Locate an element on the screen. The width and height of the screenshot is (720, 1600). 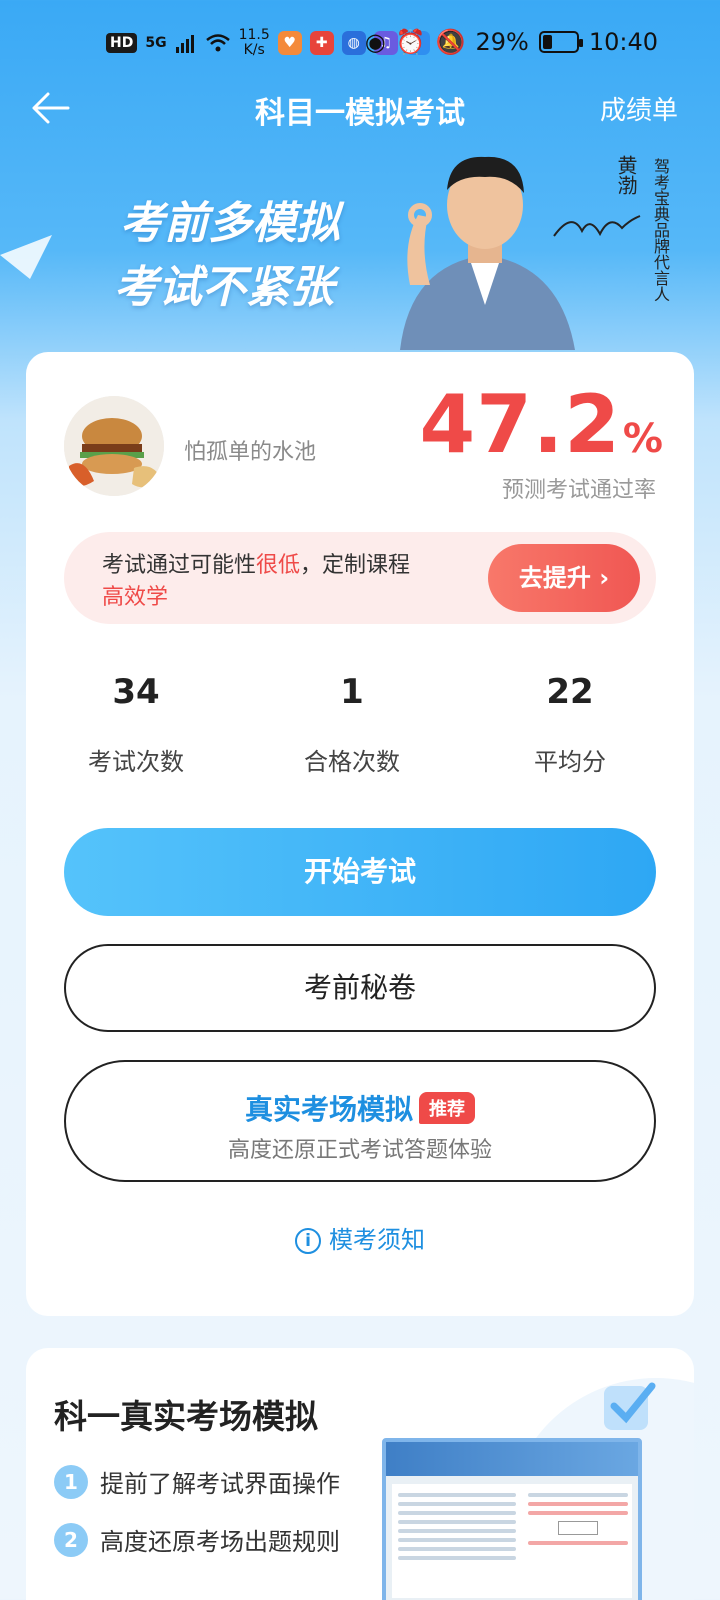
stat-exam-count: 34 考试次数 is located at coordinates (136, 724).